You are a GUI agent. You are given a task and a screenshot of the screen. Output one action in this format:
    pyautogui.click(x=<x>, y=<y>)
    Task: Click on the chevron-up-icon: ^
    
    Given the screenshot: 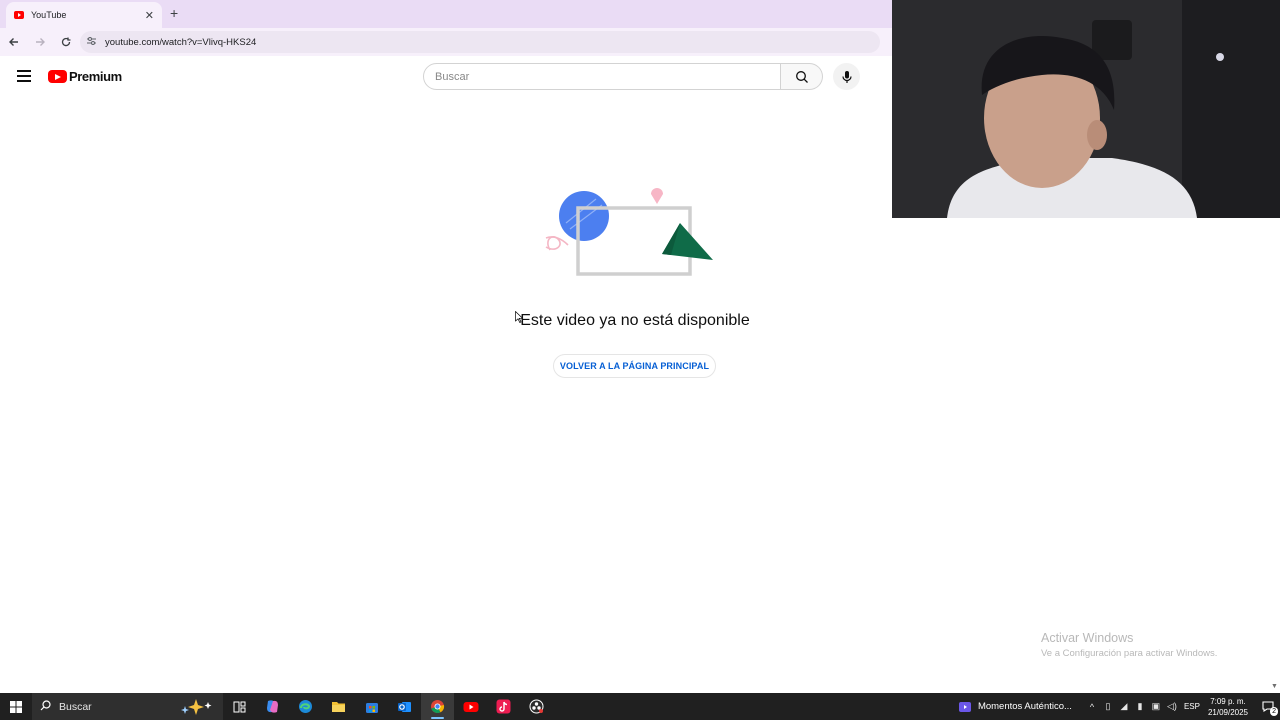 What is the action you would take?
    pyautogui.click(x=1092, y=707)
    